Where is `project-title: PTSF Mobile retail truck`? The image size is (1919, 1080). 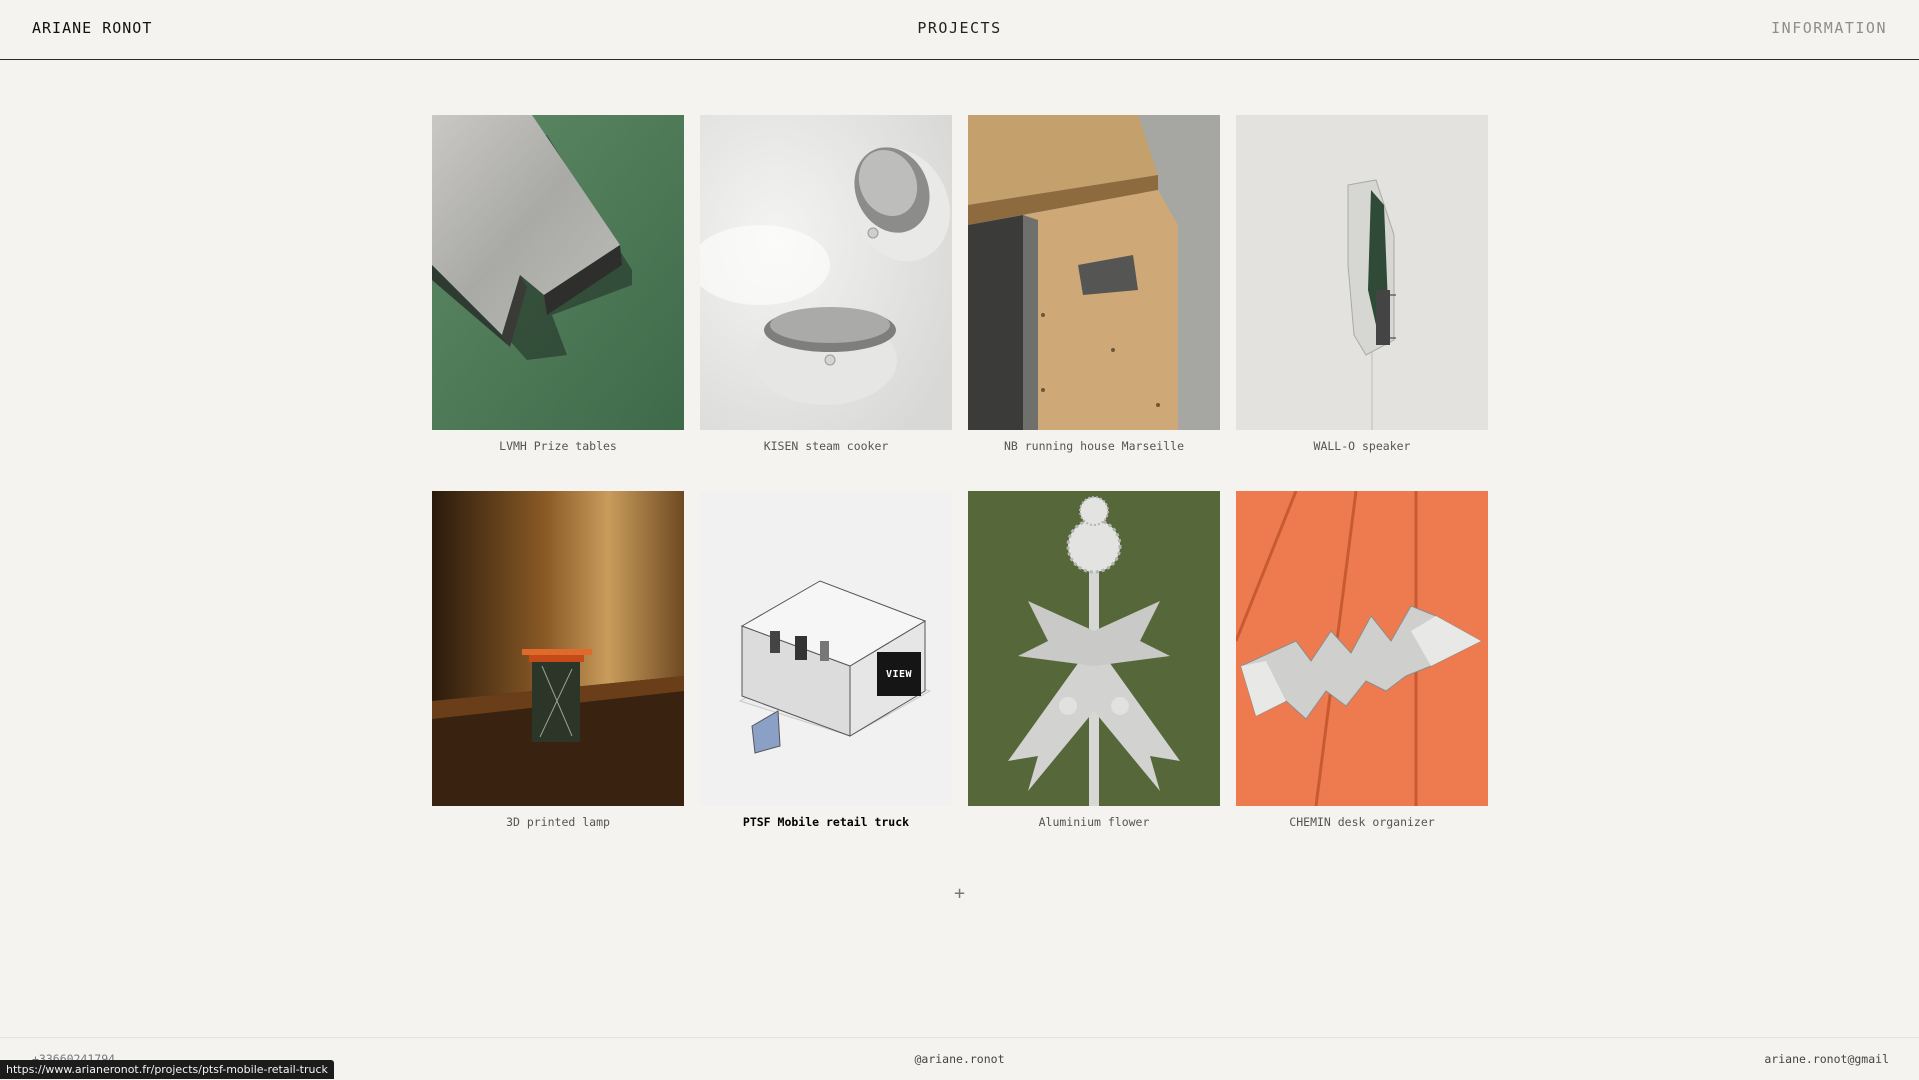 project-title: PTSF Mobile retail truck is located at coordinates (826, 822).